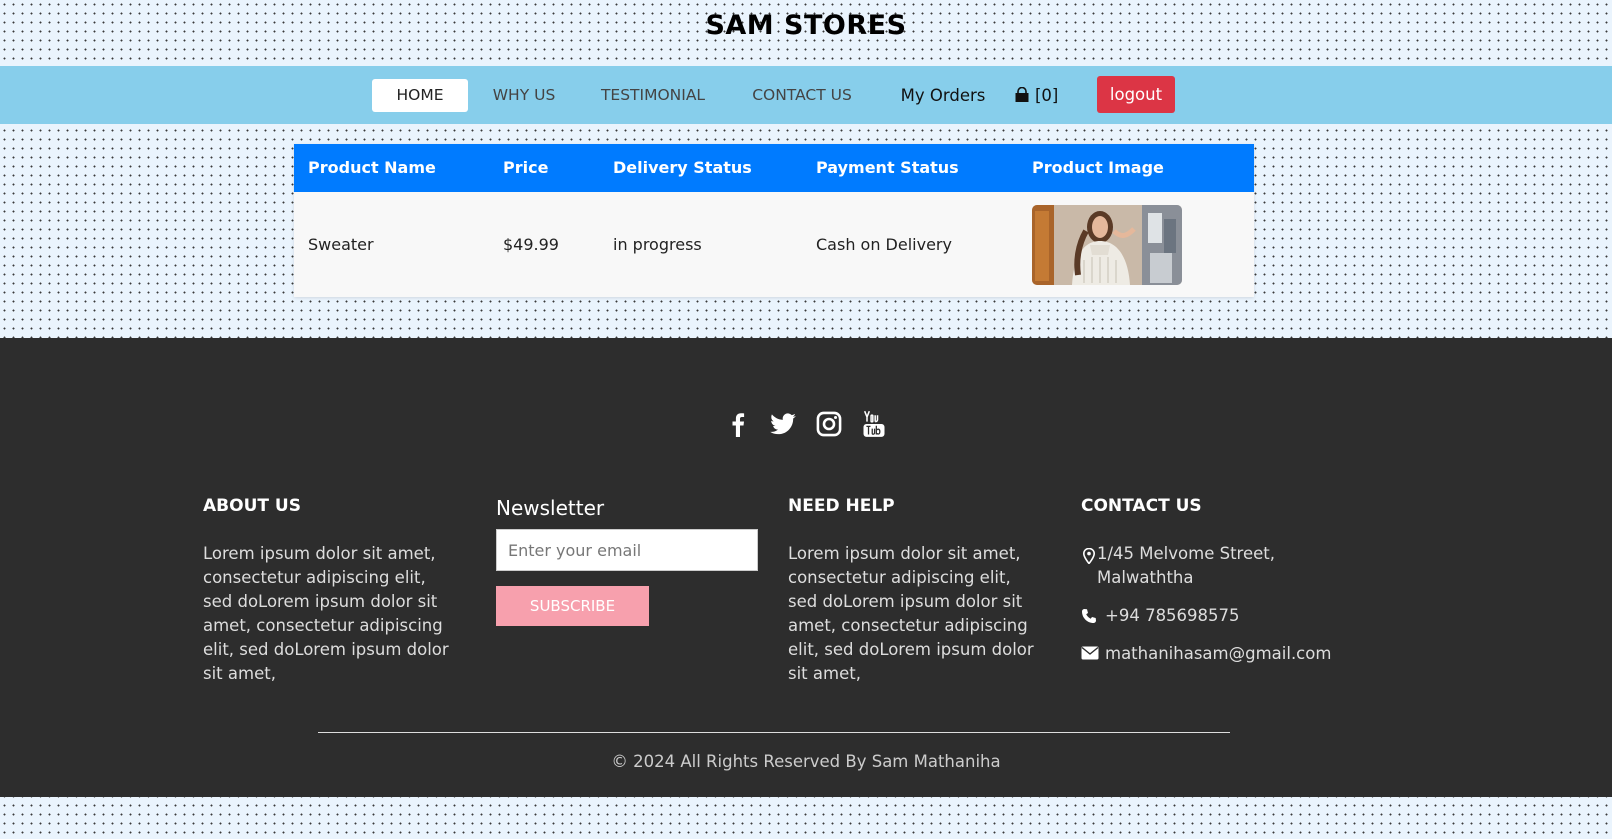 The height and width of the screenshot is (839, 1612). What do you see at coordinates (1090, 653) in the screenshot?
I see `envelope-icon` at bounding box center [1090, 653].